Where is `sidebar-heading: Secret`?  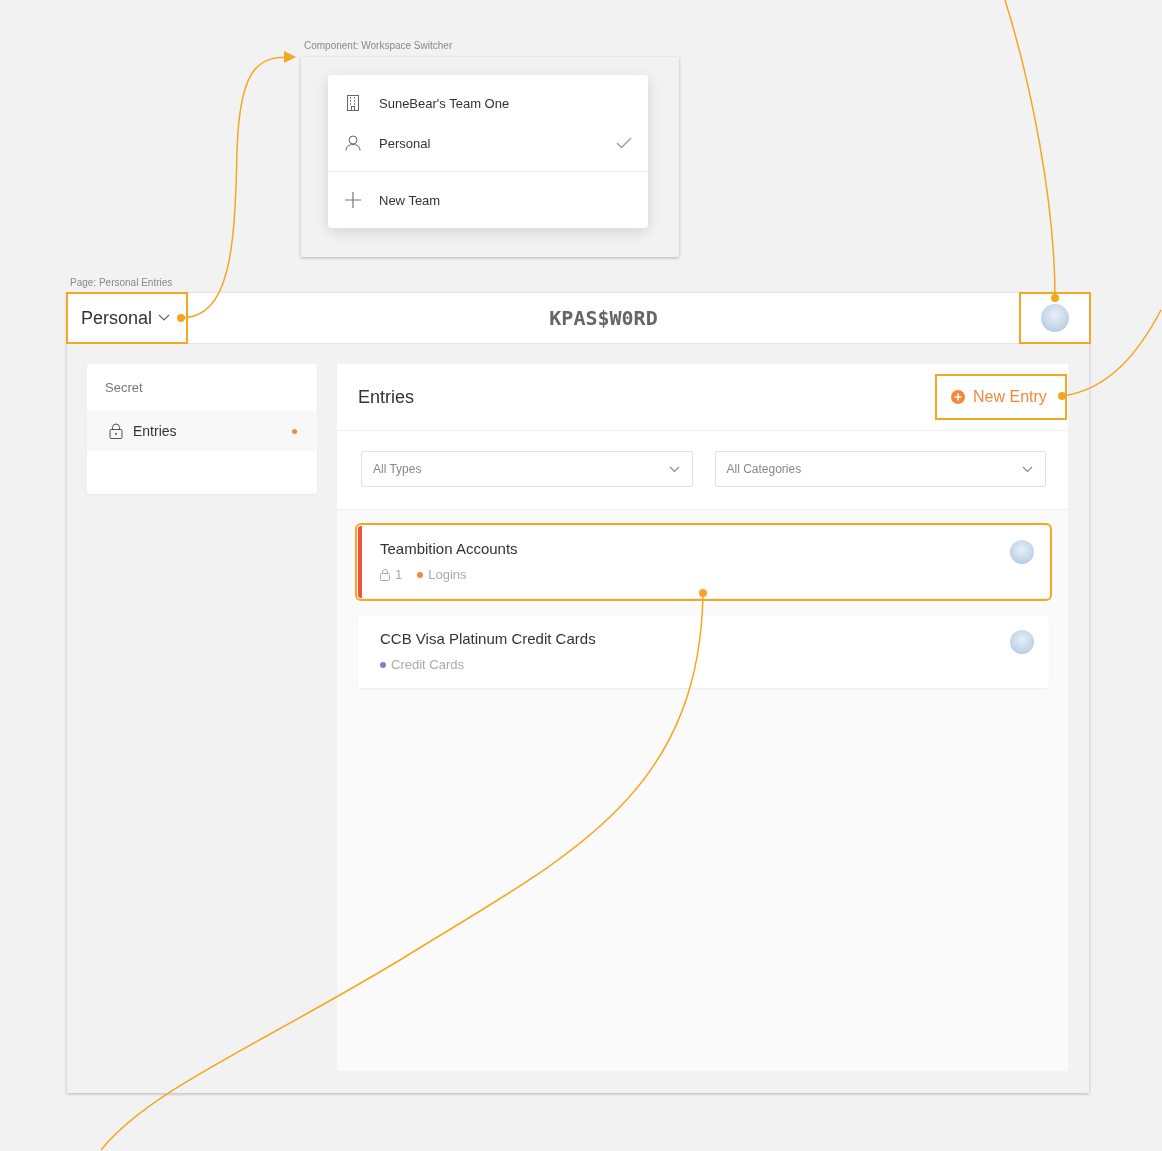
sidebar-heading: Secret is located at coordinates (124, 388).